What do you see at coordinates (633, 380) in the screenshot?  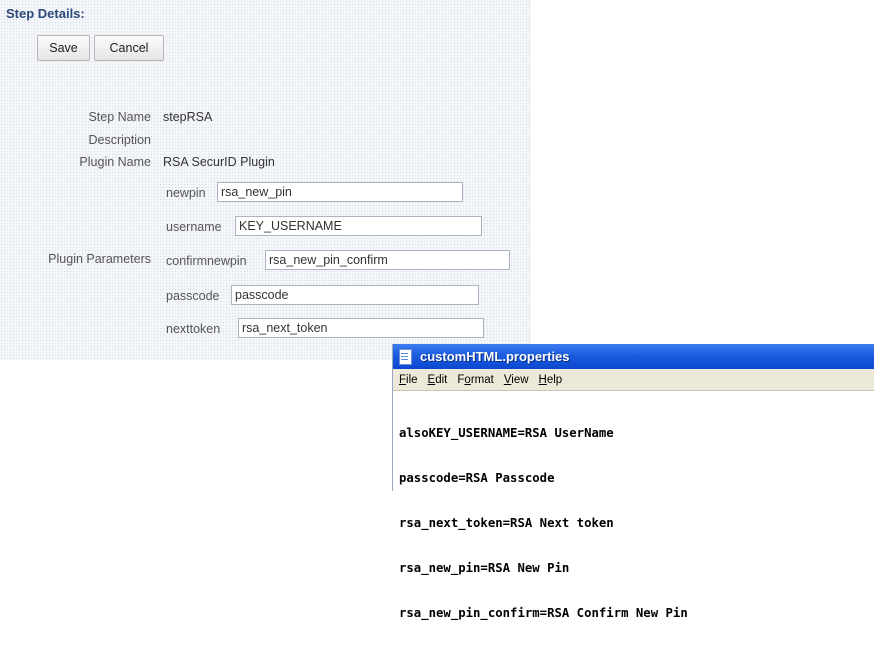 I see `notepad-menubar: File Edit Format View Help` at bounding box center [633, 380].